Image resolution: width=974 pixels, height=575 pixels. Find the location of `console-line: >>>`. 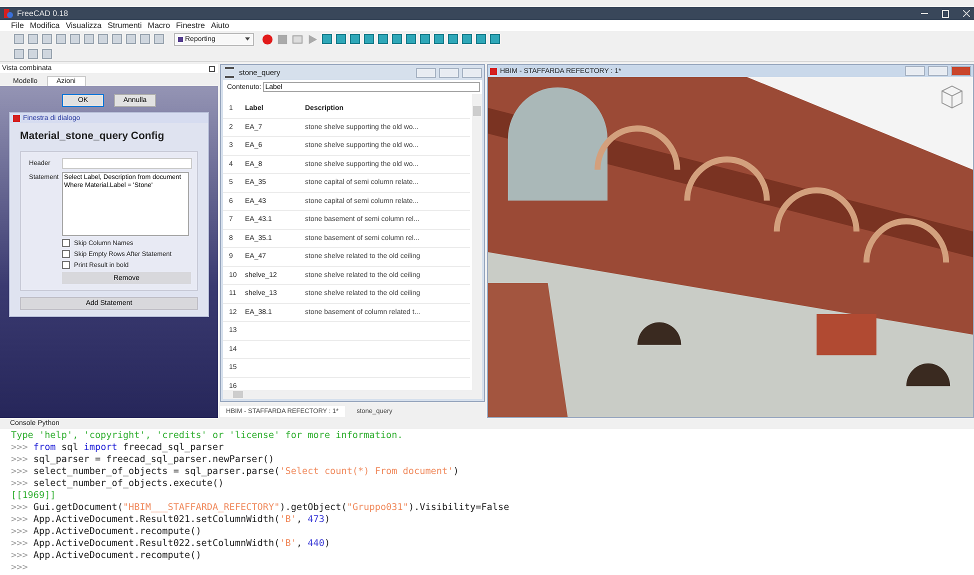

console-line: >>> is located at coordinates (20, 568).